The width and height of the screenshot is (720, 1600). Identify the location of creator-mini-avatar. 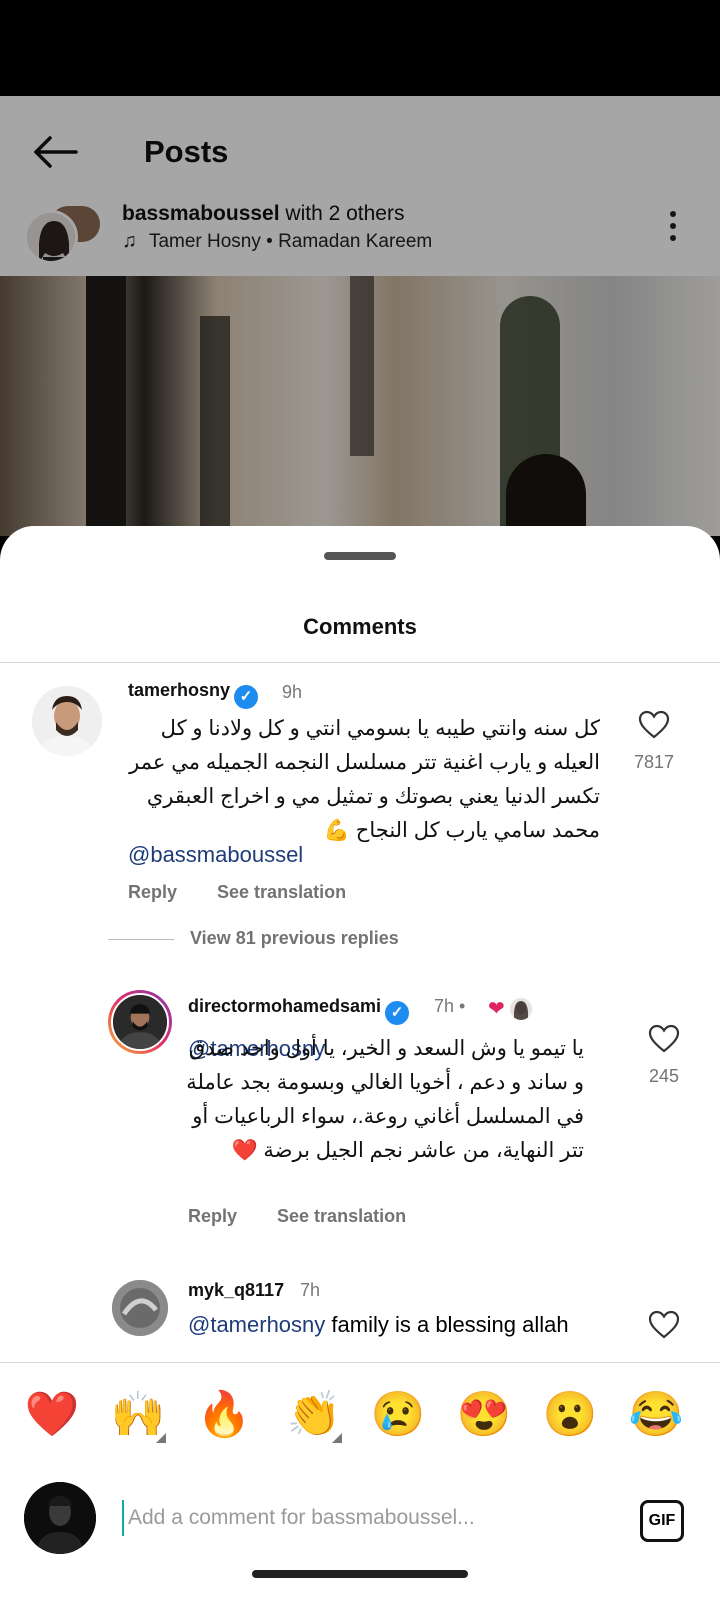
(521, 1009).